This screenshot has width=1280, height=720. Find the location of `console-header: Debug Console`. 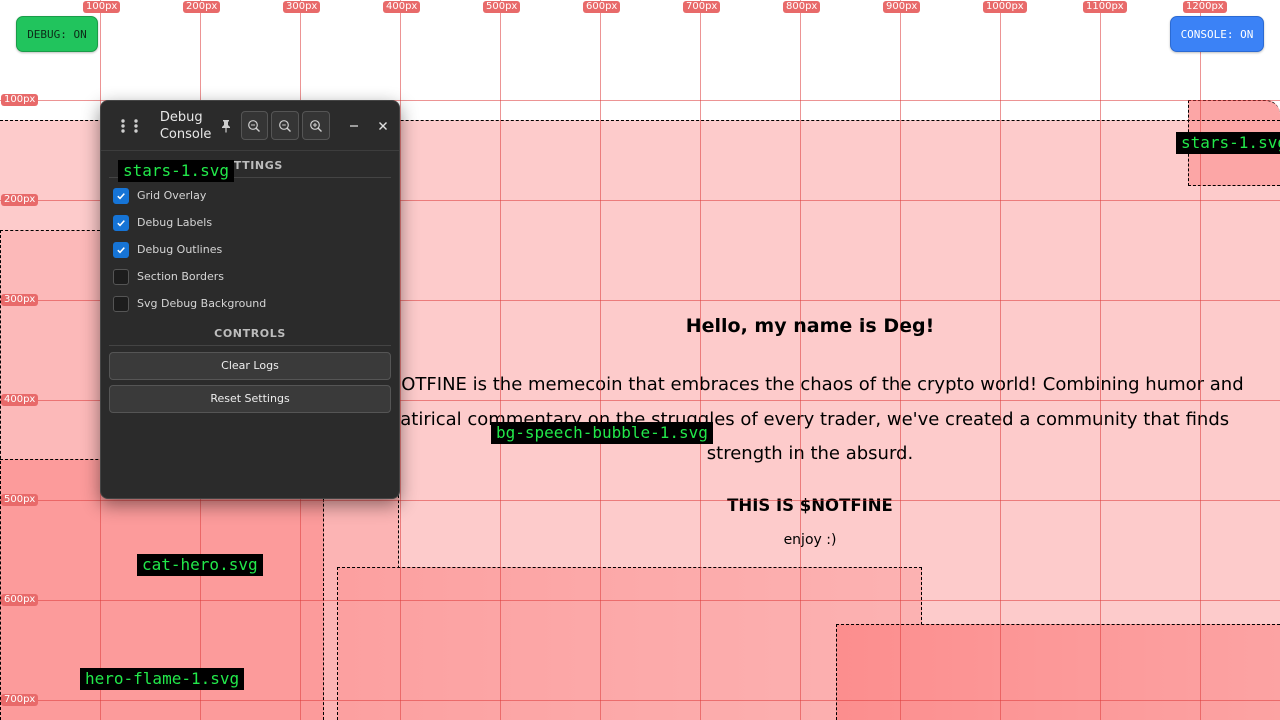

console-header: Debug Console is located at coordinates (250, 126).